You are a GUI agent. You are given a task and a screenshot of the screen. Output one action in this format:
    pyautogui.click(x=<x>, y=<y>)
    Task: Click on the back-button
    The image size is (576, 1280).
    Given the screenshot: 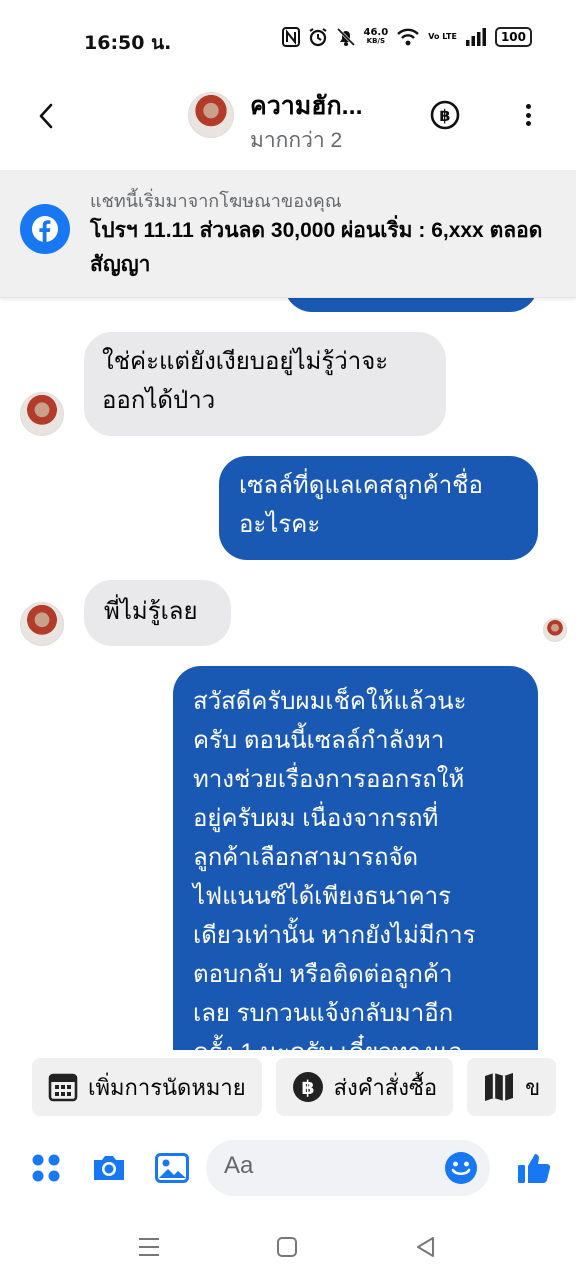 What is the action you would take?
    pyautogui.click(x=46, y=116)
    